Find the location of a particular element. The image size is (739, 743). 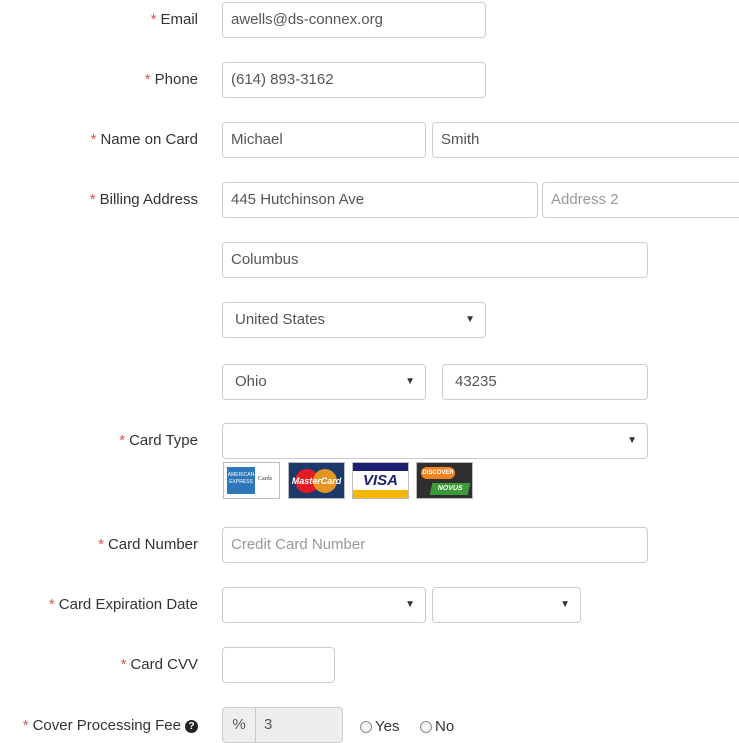

help-icon: ? is located at coordinates (191, 726).